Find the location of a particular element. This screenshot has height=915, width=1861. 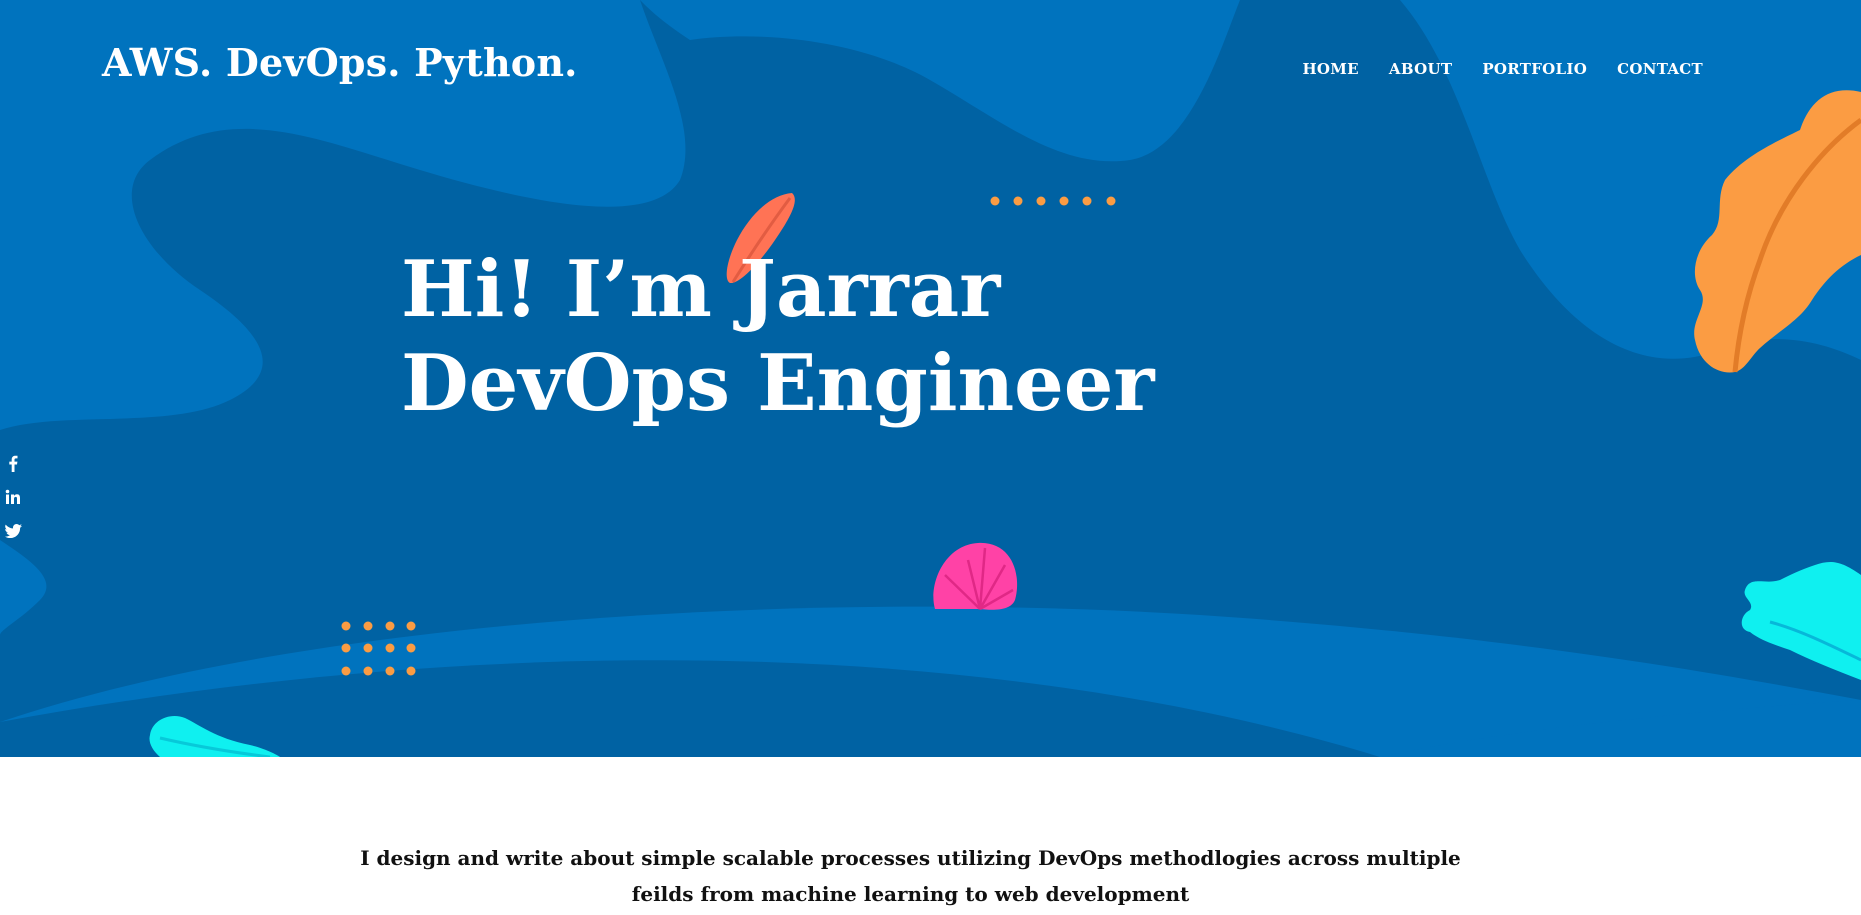

brand-logo: AWS. DevOps. Python. is located at coordinates (340, 62).